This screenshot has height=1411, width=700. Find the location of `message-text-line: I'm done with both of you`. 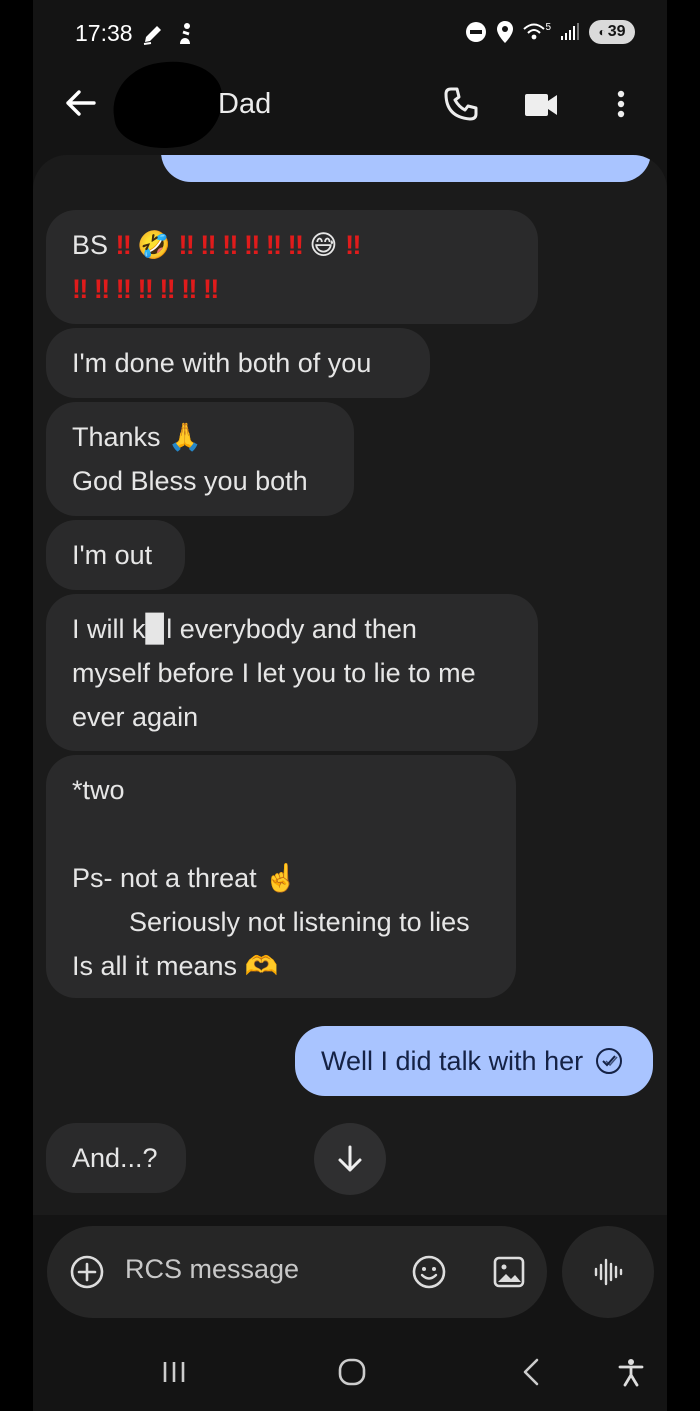

message-text-line: I'm done with both of you is located at coordinates (222, 363).